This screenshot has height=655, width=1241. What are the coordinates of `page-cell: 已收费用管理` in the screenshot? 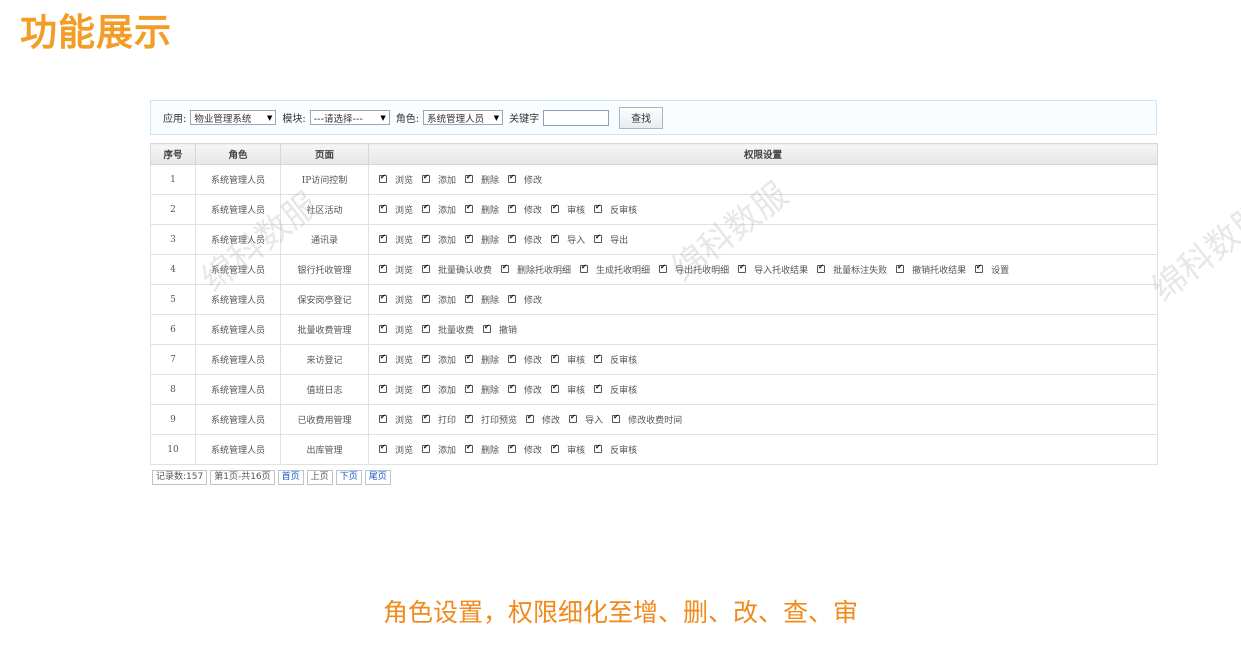 It's located at (324, 419).